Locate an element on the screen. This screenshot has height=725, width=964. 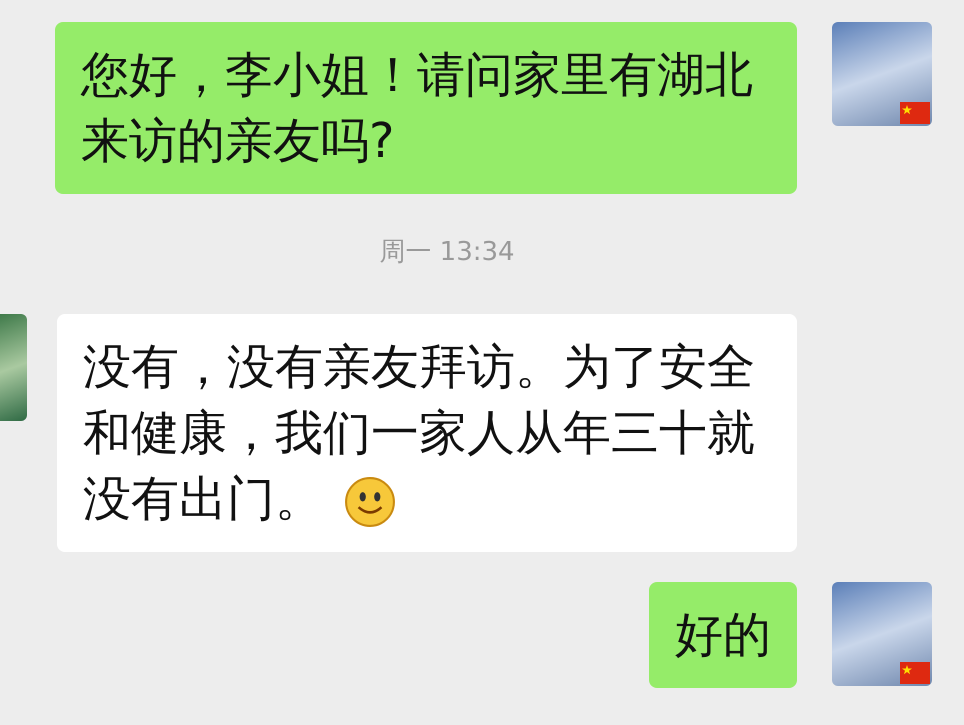
timestamp: 周一 13:34 is located at coordinates (447, 252).